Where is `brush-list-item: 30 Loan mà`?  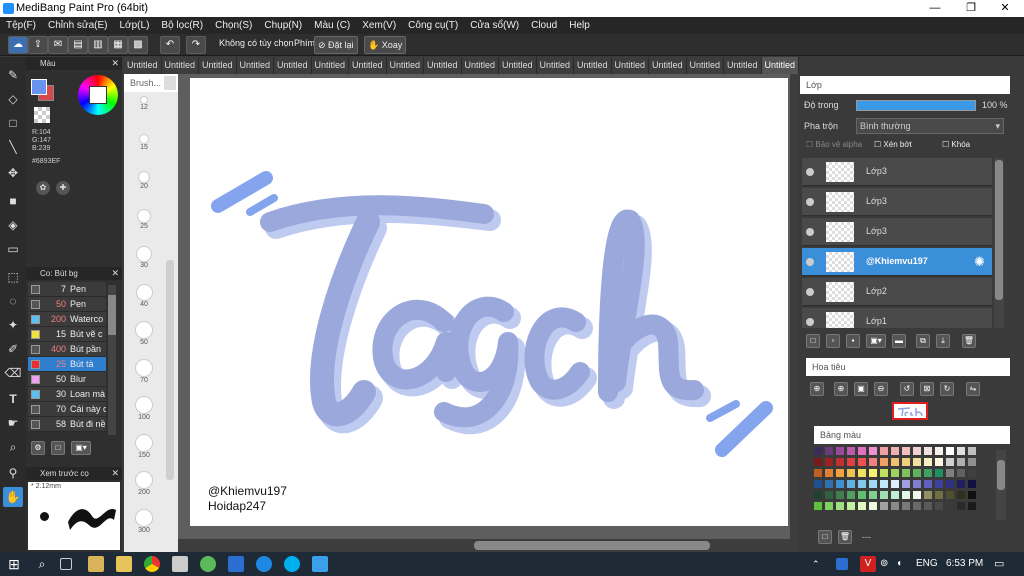
brush-list-item: 30 Loan mà is located at coordinates (67, 394).